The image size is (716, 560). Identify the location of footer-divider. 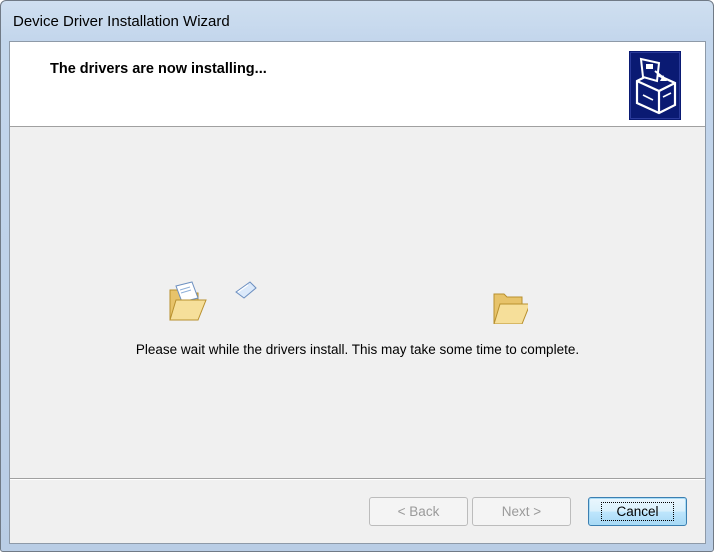
(357, 479).